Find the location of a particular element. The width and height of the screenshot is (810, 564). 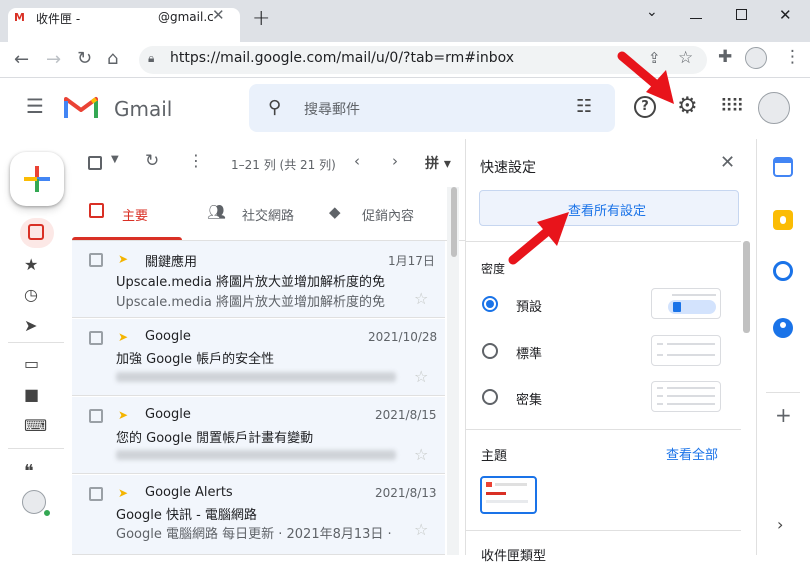

panel-scrollbar-thumb is located at coordinates (746, 287).